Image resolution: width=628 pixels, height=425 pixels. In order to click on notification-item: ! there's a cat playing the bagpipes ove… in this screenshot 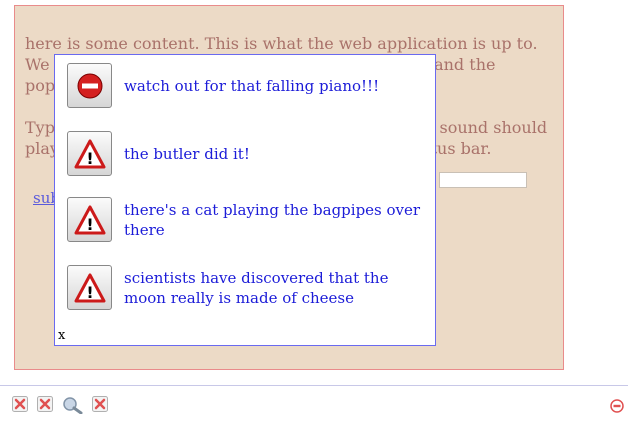, I will do `click(250, 219)`.